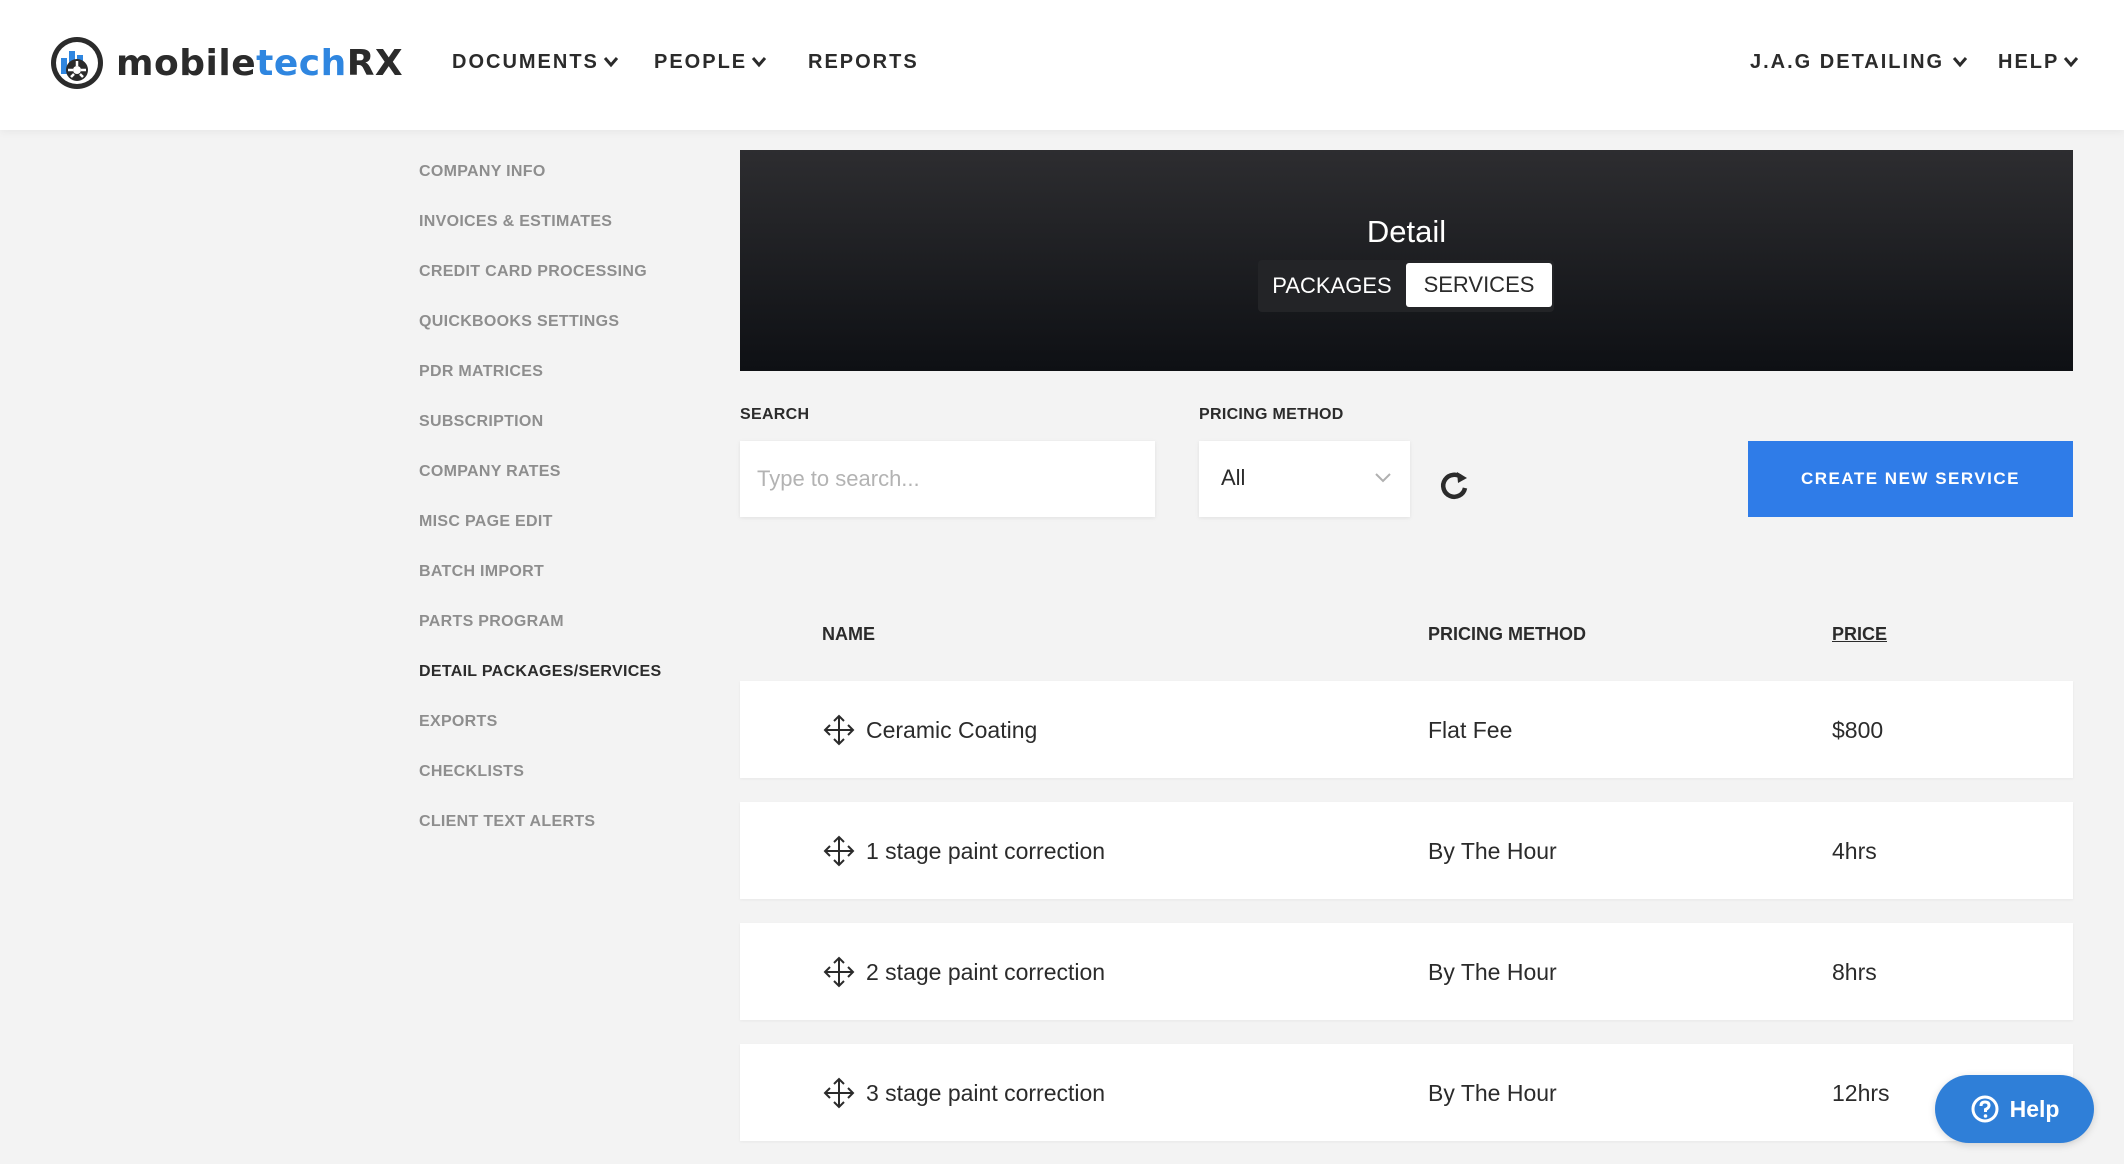 The height and width of the screenshot is (1164, 2124). Describe the element at coordinates (507, 822) in the screenshot. I see `sidebar-item-client-text-alerts: CLIENT TEXT ALERTS` at that location.